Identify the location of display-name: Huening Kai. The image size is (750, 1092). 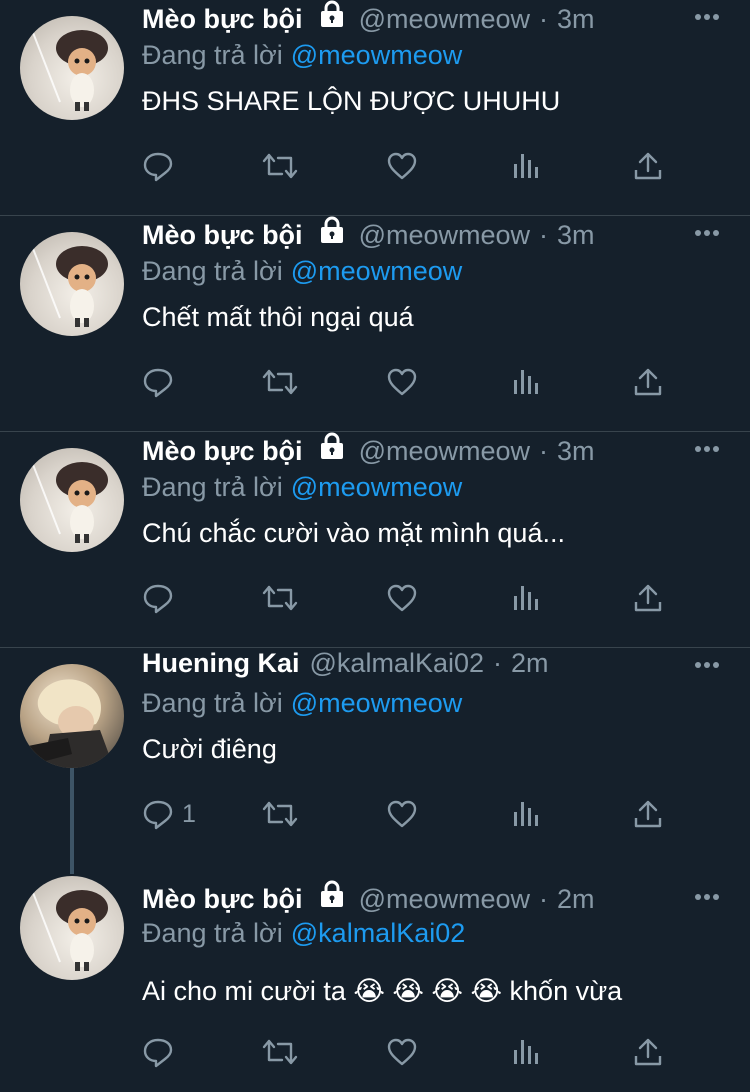
(221, 663).